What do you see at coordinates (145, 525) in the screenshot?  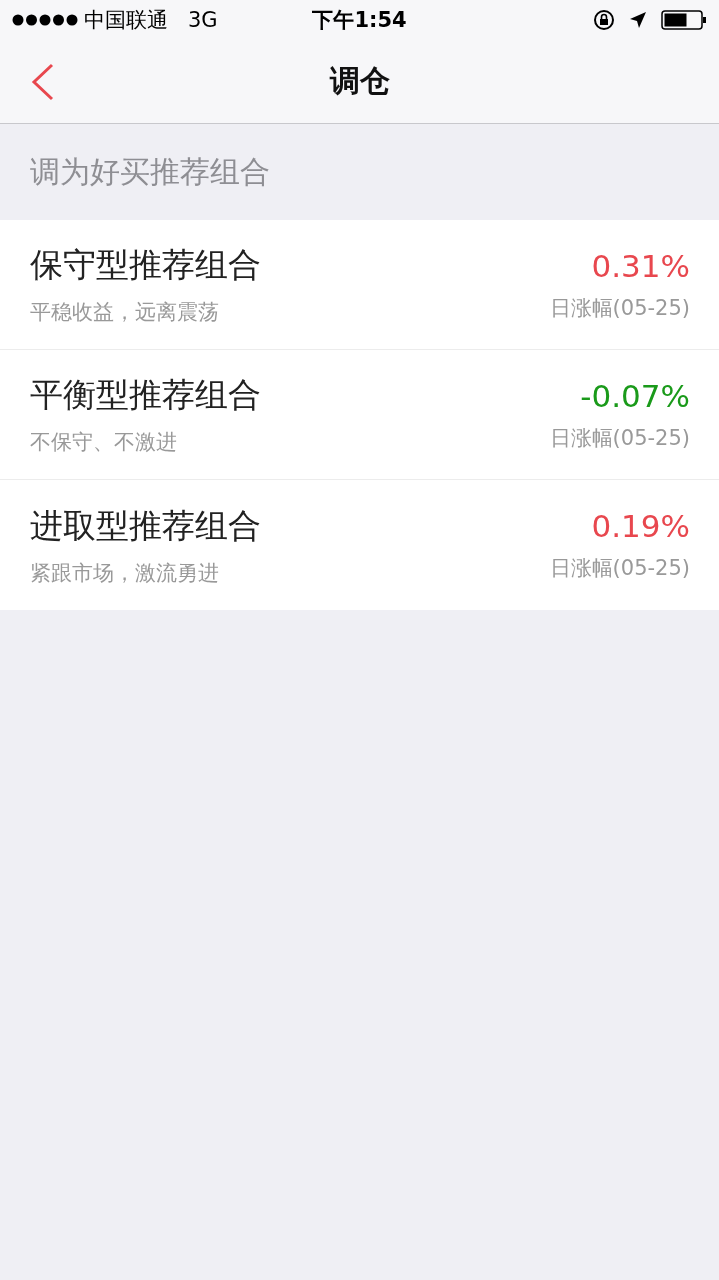 I see `portfolio-name: 进取型推荐组合` at bounding box center [145, 525].